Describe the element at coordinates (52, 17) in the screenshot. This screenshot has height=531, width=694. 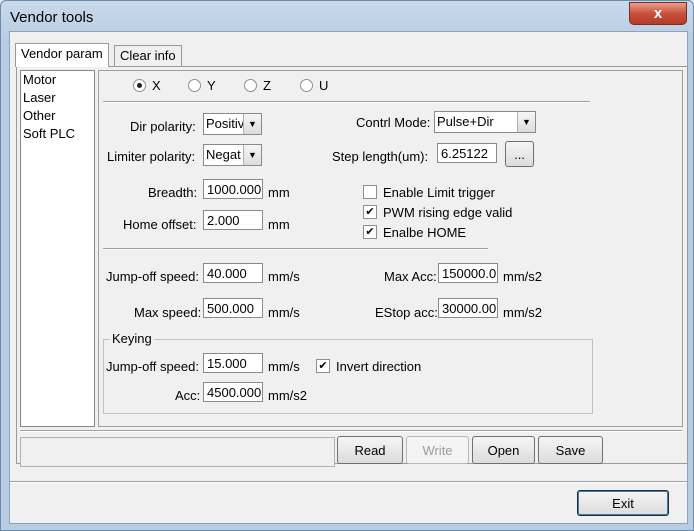
I see `window-title: Vendor tools` at that location.